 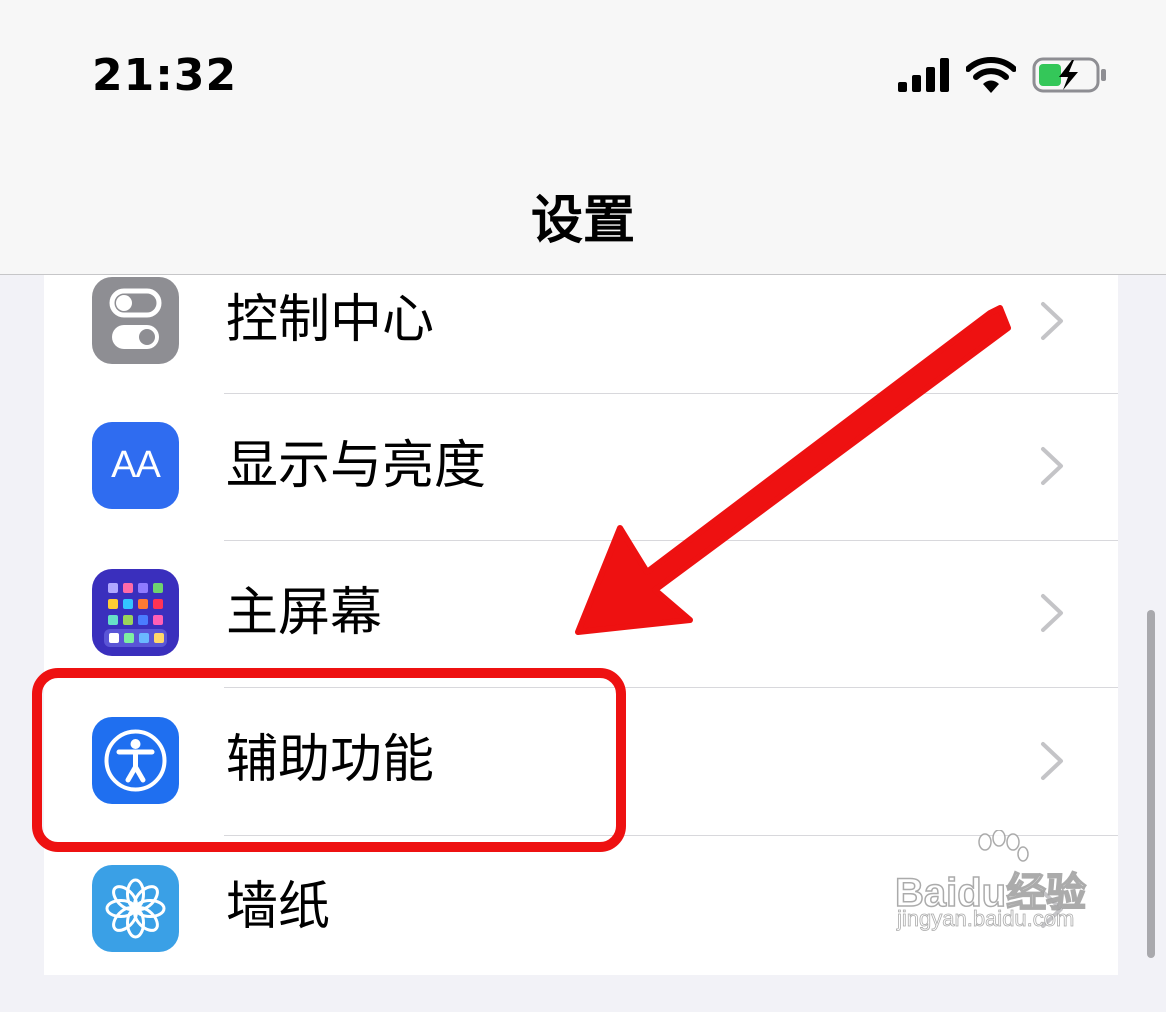 I want to click on signal-icon, so click(x=923, y=75).